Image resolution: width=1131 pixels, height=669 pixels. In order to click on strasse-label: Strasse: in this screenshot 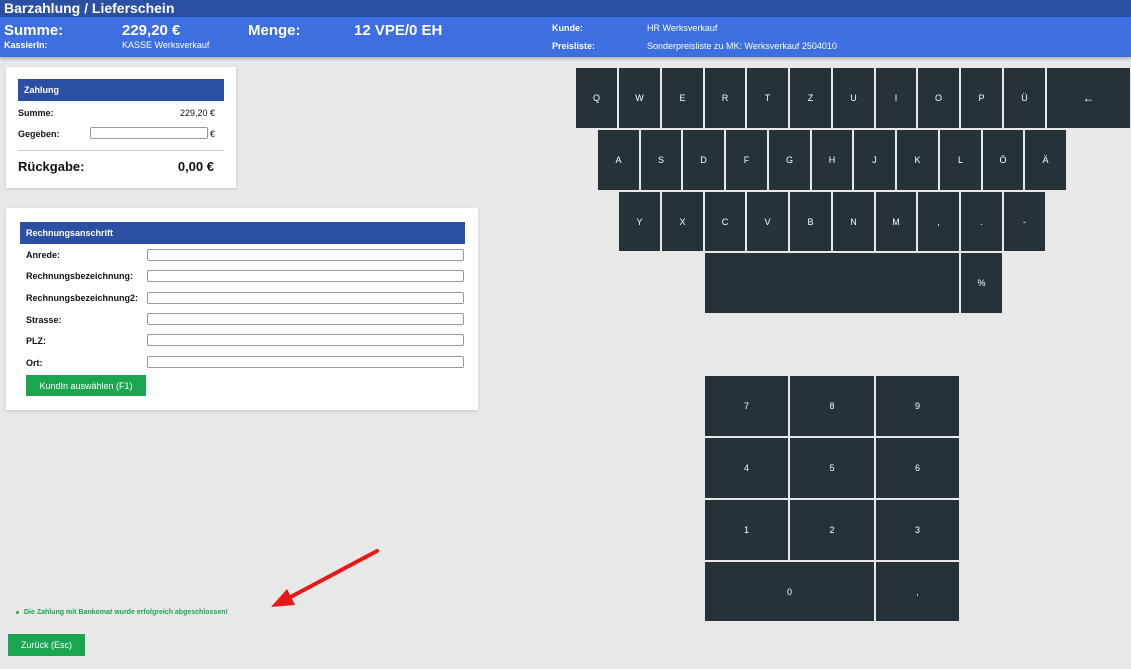, I will do `click(44, 320)`.